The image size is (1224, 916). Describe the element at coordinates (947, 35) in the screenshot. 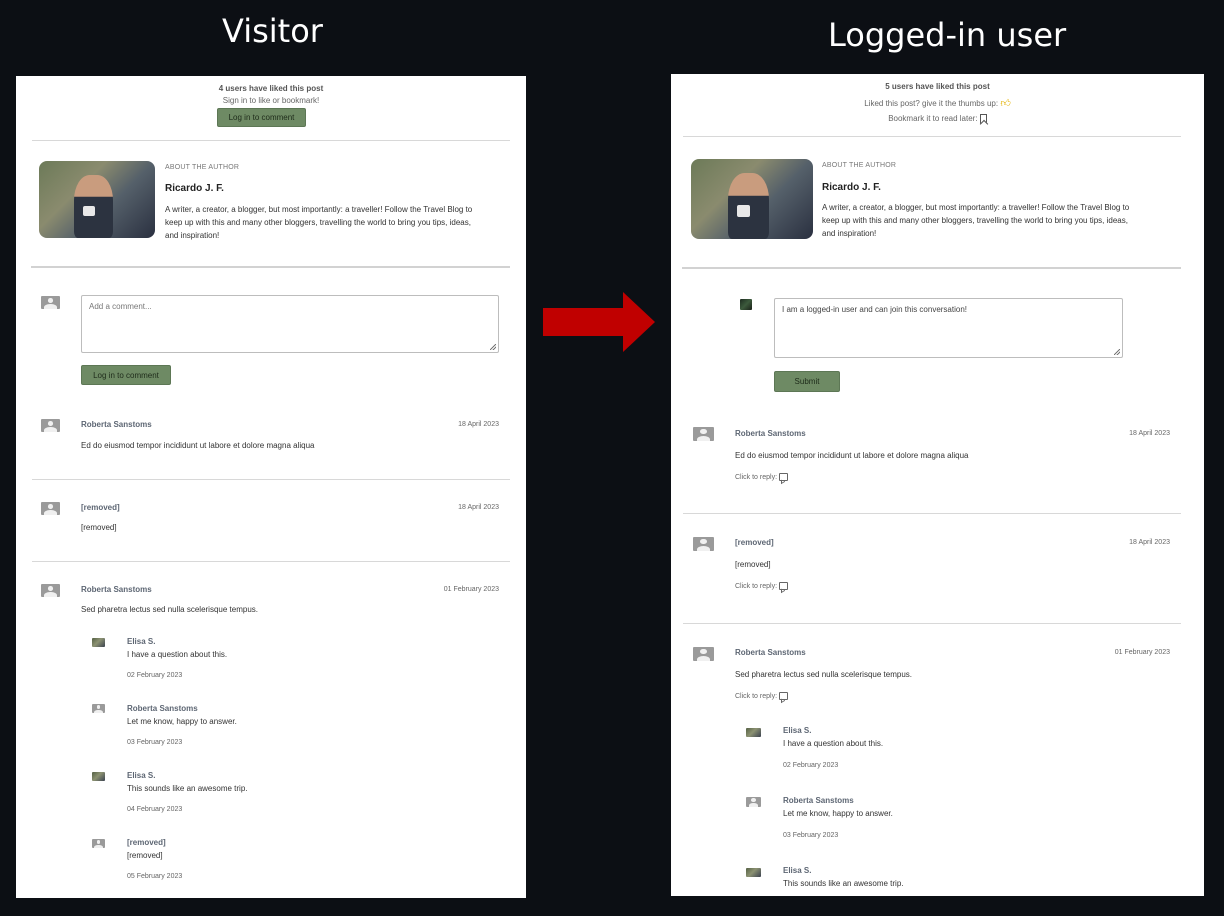

I see `logged-in-user-heading: Logged-in user` at that location.